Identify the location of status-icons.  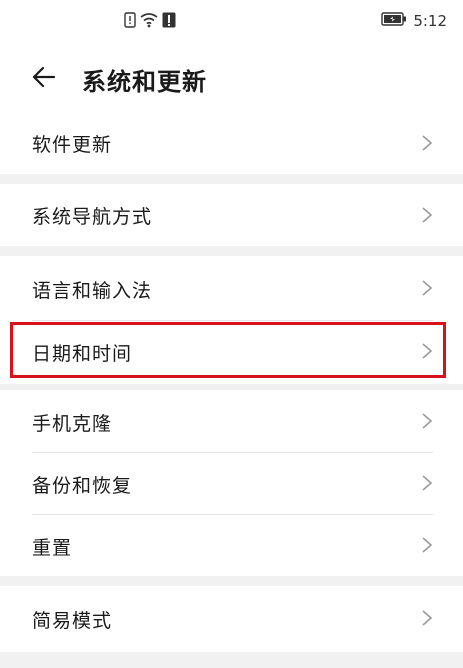
(150, 22).